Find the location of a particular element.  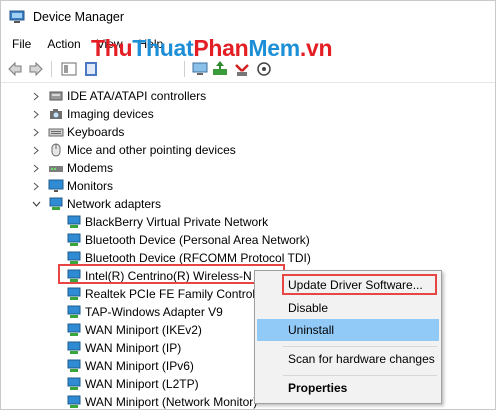

menu-help: Help is located at coordinates (150, 44).